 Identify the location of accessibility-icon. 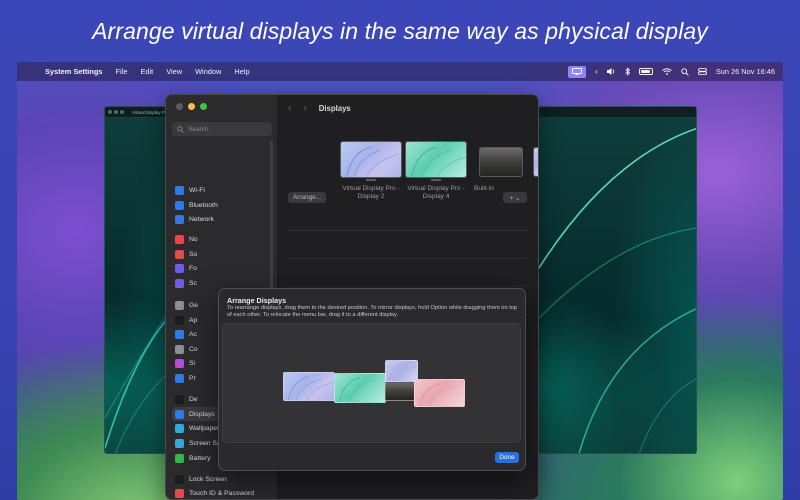
(179, 334).